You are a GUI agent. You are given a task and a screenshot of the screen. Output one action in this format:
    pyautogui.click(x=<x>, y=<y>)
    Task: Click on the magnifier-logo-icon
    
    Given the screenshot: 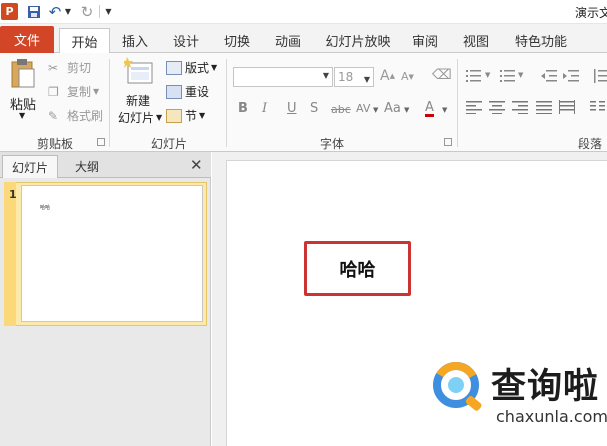 What is the action you would take?
    pyautogui.click(x=457, y=386)
    